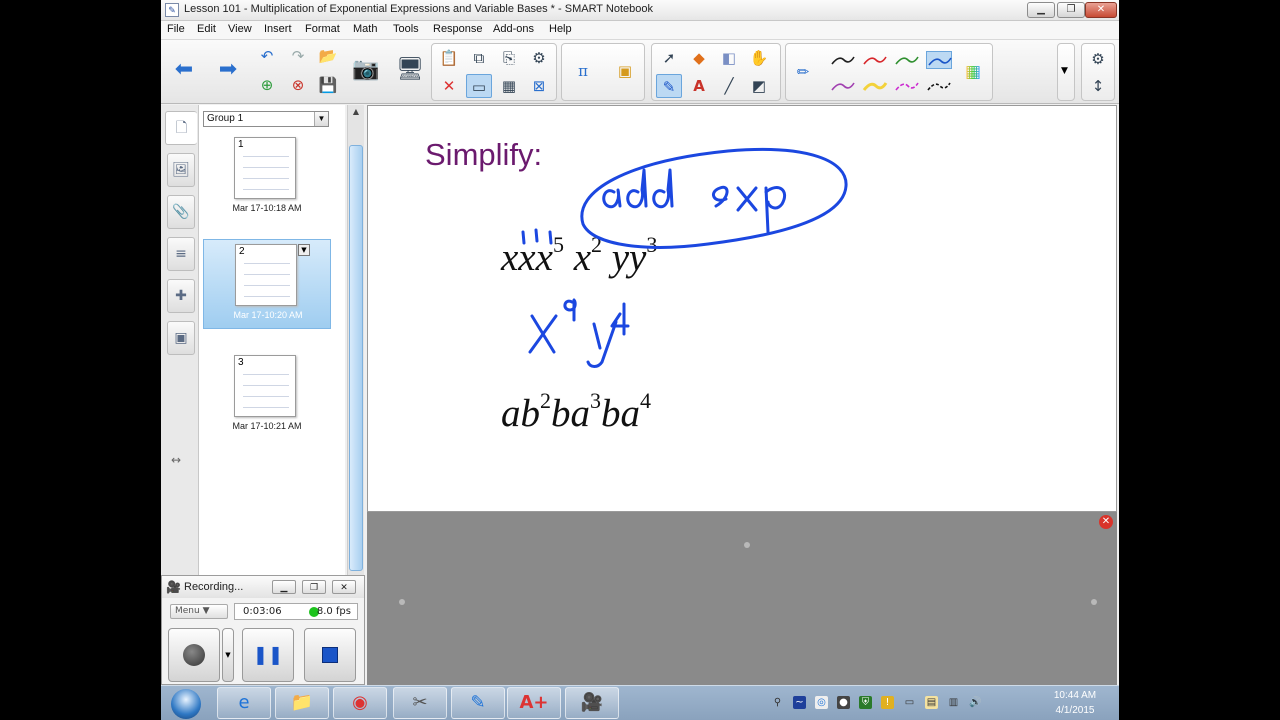 The height and width of the screenshot is (720, 1280). What do you see at coordinates (479, 58) in the screenshot?
I see `fullscreen-icon: ⧉` at bounding box center [479, 58].